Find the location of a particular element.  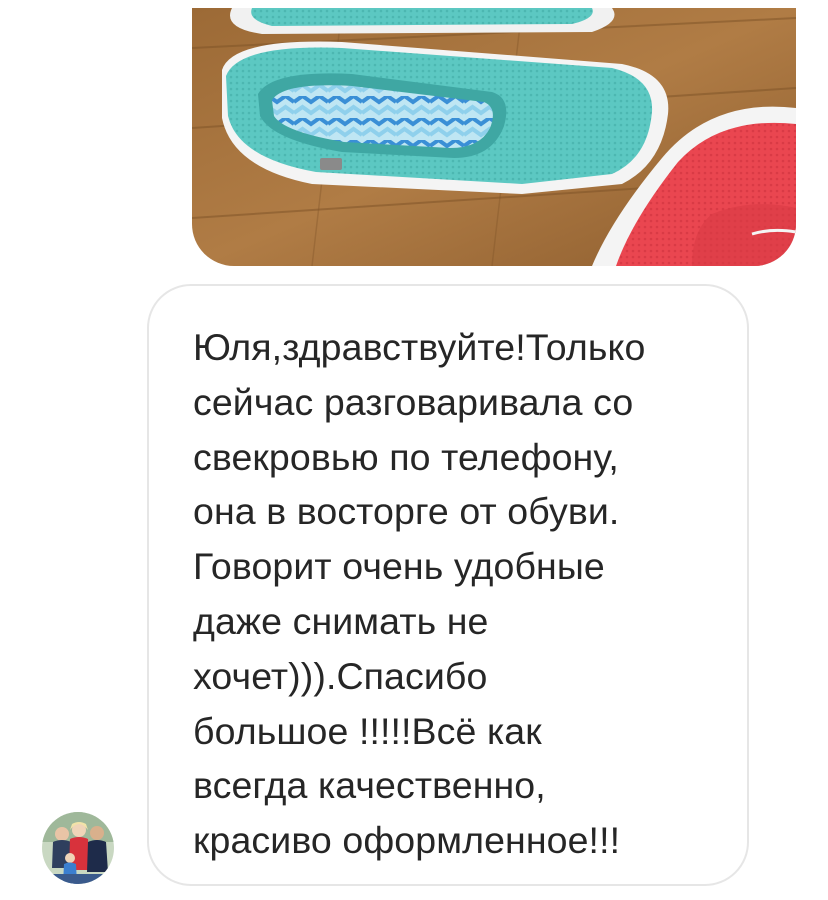

message-line: красиво оформленное!!! is located at coordinates (407, 840).